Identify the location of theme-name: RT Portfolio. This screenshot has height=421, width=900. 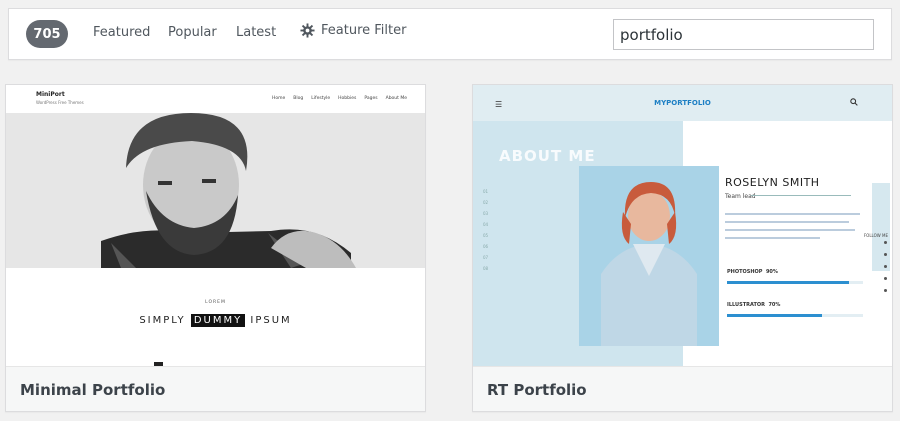
(537, 390).